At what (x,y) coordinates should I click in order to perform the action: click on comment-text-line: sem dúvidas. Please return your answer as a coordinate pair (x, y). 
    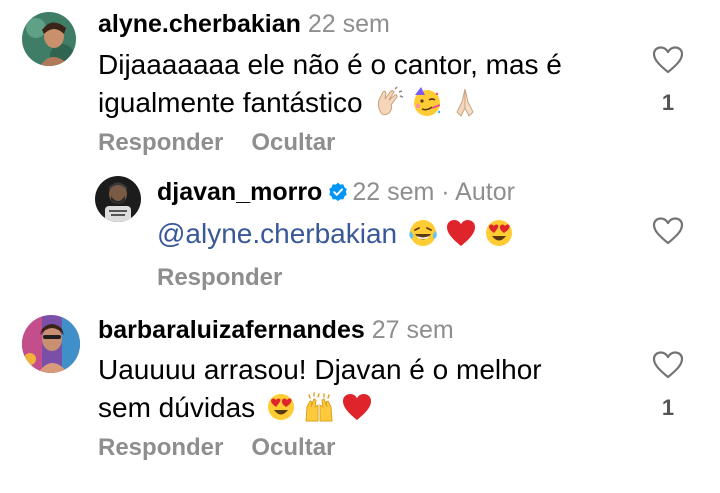
    Looking at the image, I should click on (177, 407).